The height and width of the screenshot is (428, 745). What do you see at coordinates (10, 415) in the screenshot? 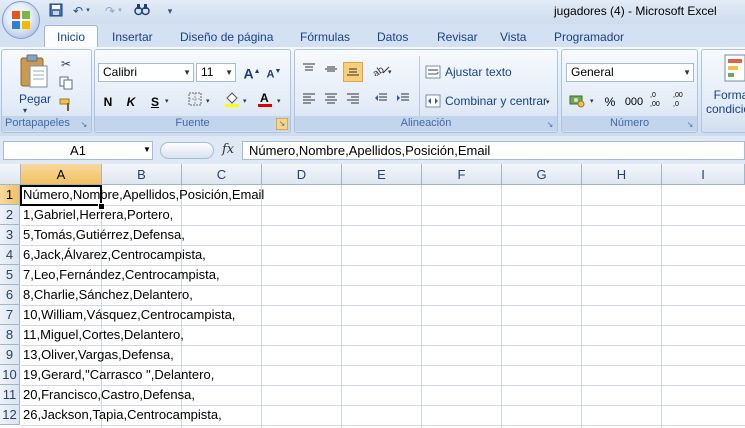
I see `row-header: 12` at bounding box center [10, 415].